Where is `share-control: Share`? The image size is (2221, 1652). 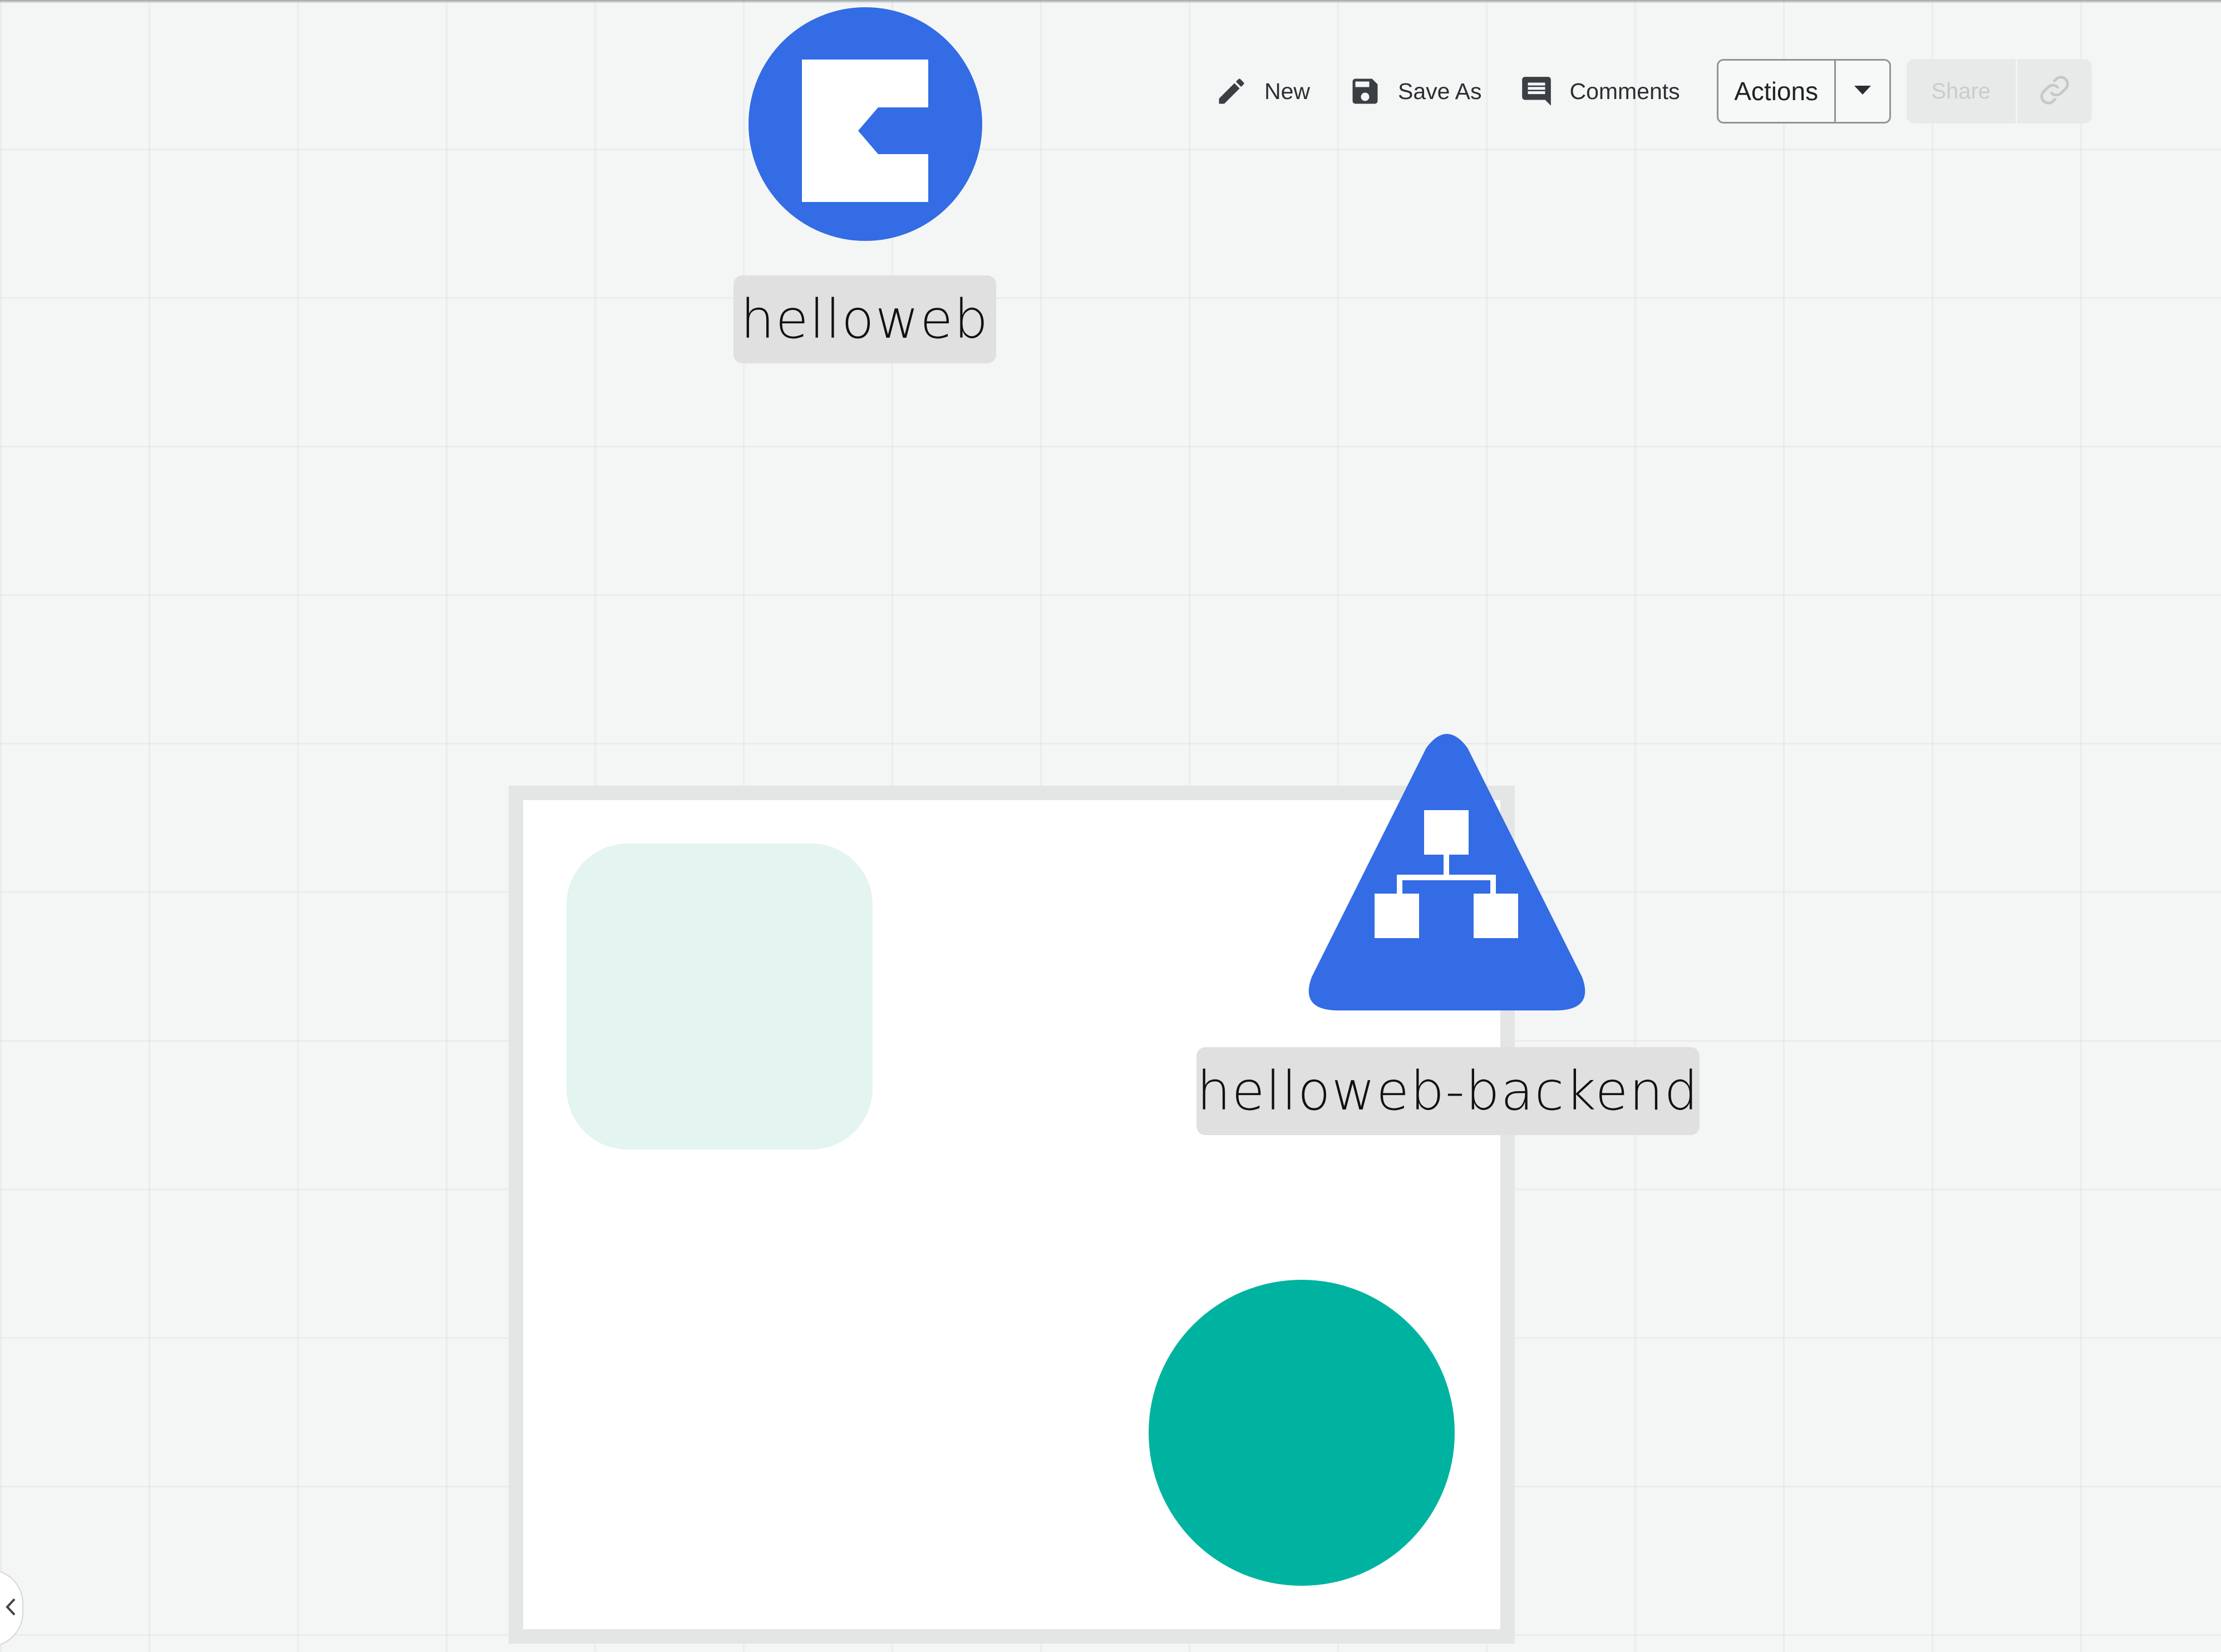
share-control: Share is located at coordinates (1999, 91).